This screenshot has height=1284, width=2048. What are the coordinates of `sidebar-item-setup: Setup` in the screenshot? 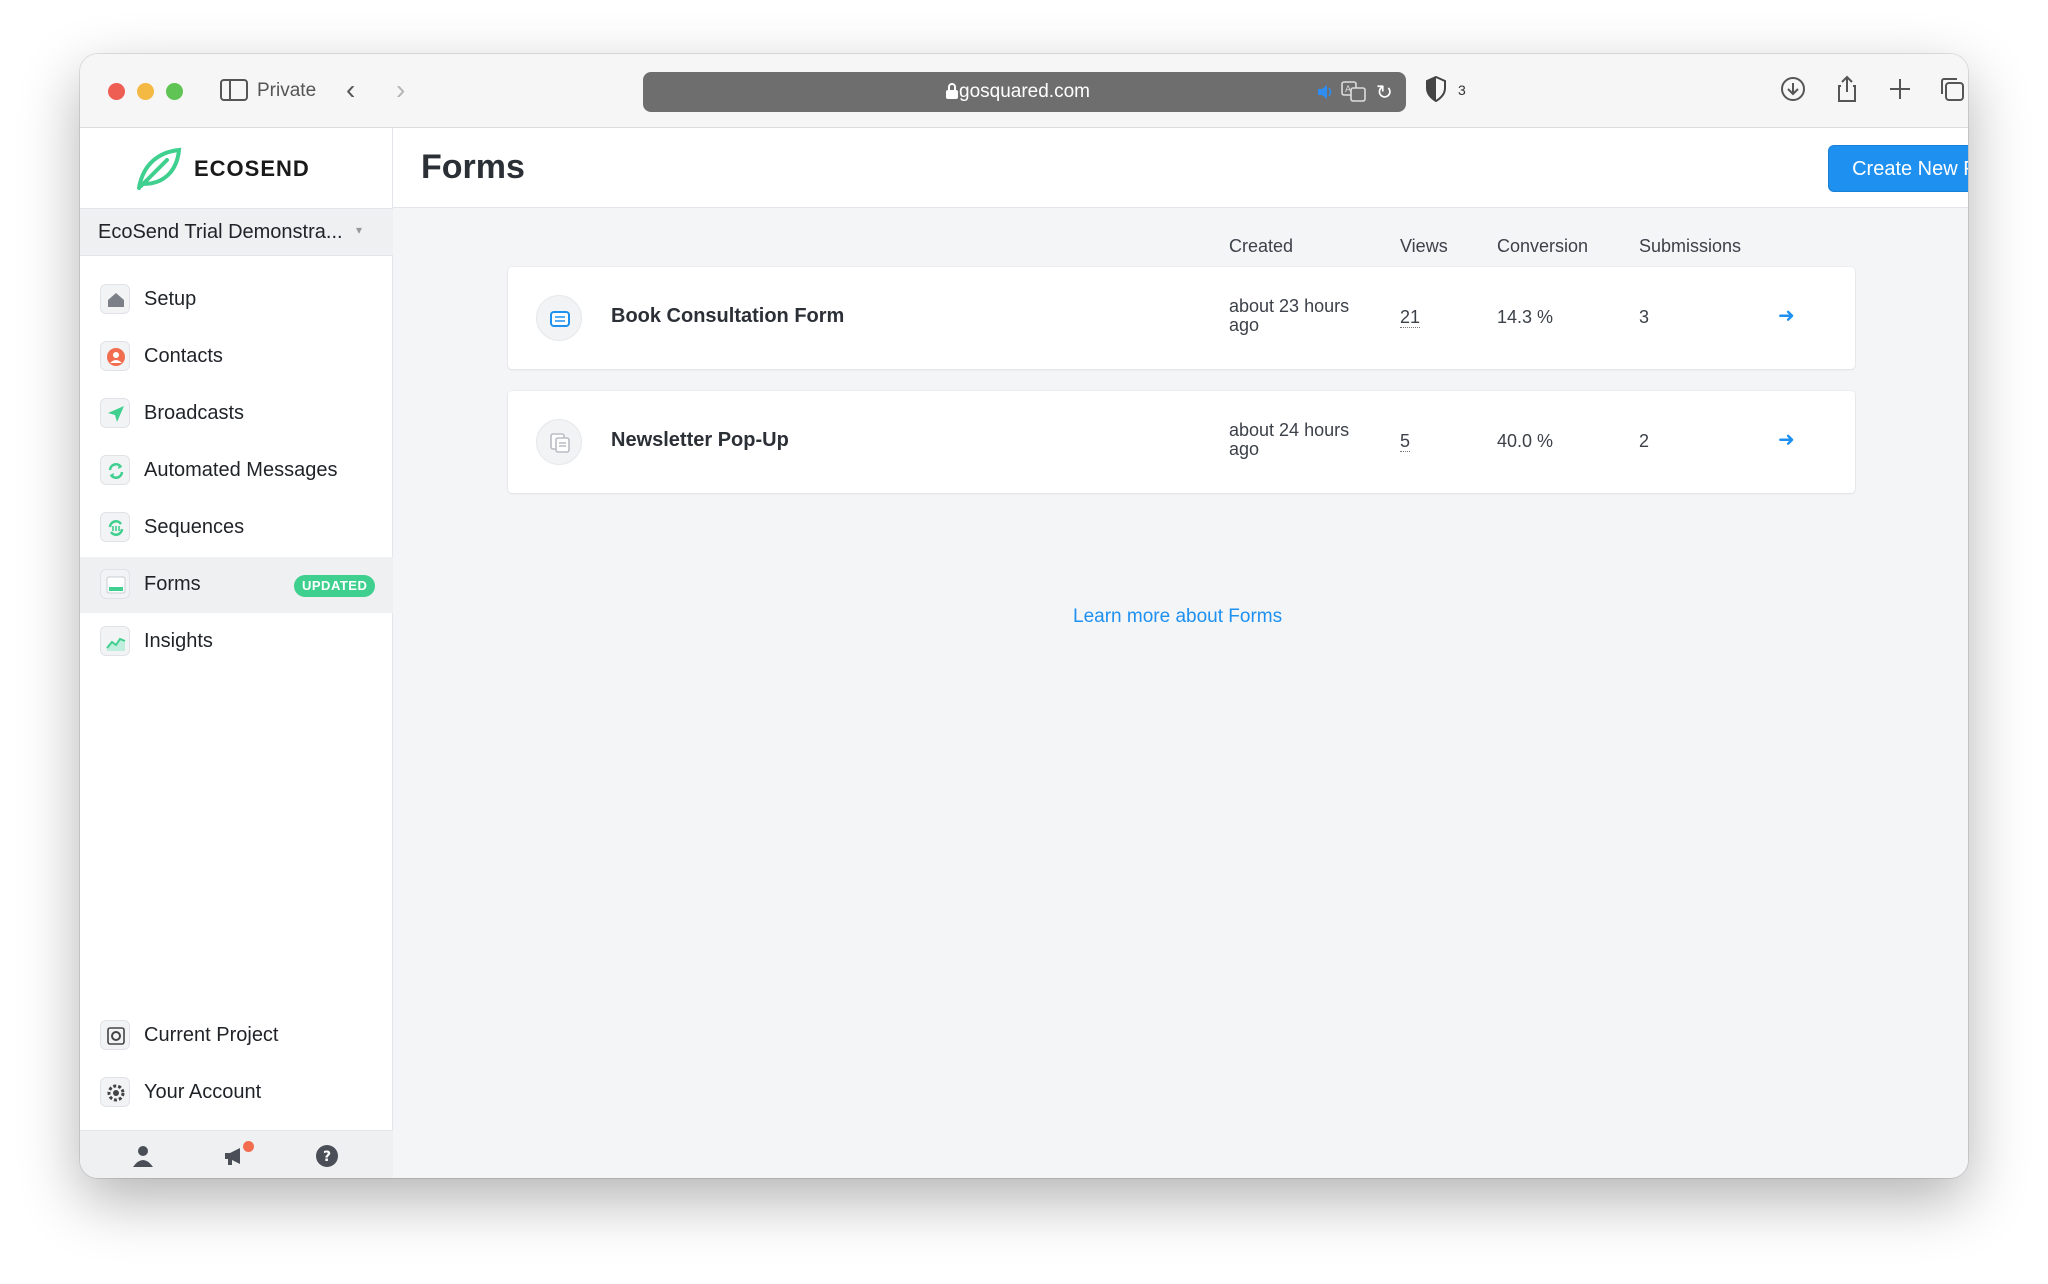 It's located at (236, 300).